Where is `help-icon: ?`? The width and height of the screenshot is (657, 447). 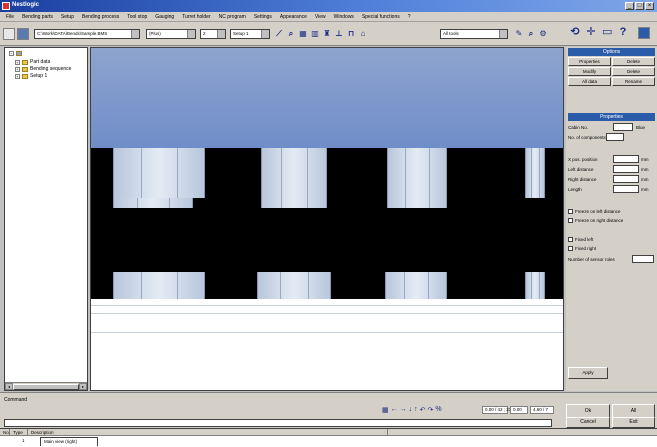
help-icon: ? is located at coordinates (623, 32).